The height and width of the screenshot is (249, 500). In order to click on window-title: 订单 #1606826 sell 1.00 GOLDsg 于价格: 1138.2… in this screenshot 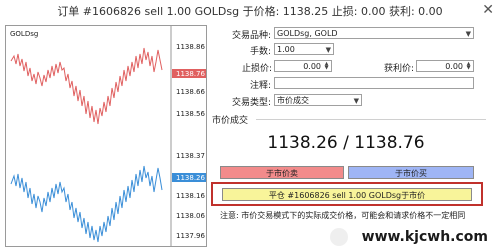, I will do `click(250, 11)`.